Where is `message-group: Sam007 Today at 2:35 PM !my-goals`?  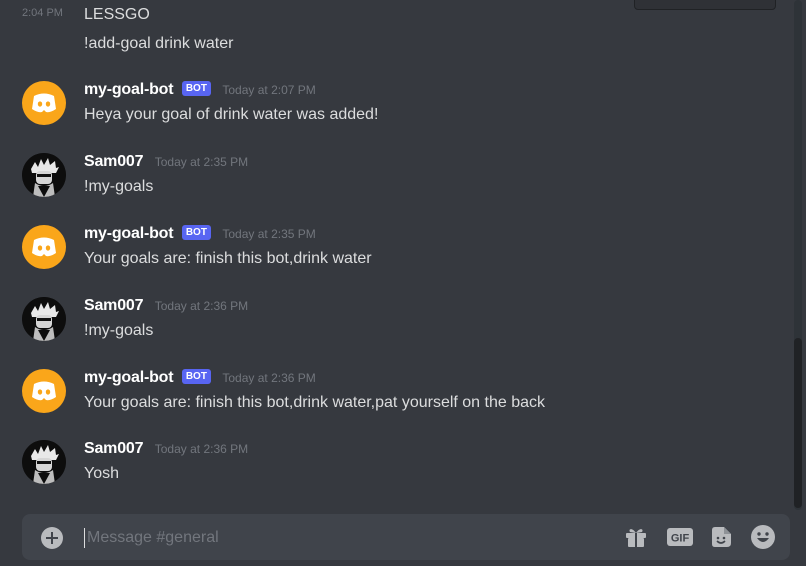
message-group: Sam007 Today at 2:35 PM !my-goals is located at coordinates (395, 183).